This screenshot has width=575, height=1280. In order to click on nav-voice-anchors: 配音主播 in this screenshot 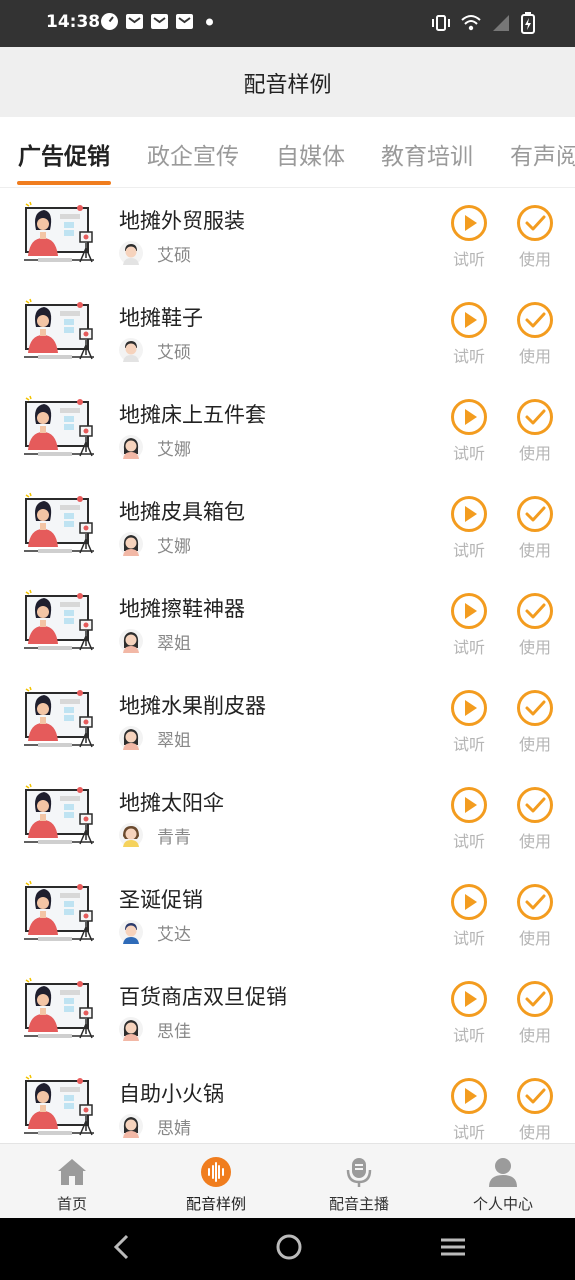, I will do `click(359, 1181)`.